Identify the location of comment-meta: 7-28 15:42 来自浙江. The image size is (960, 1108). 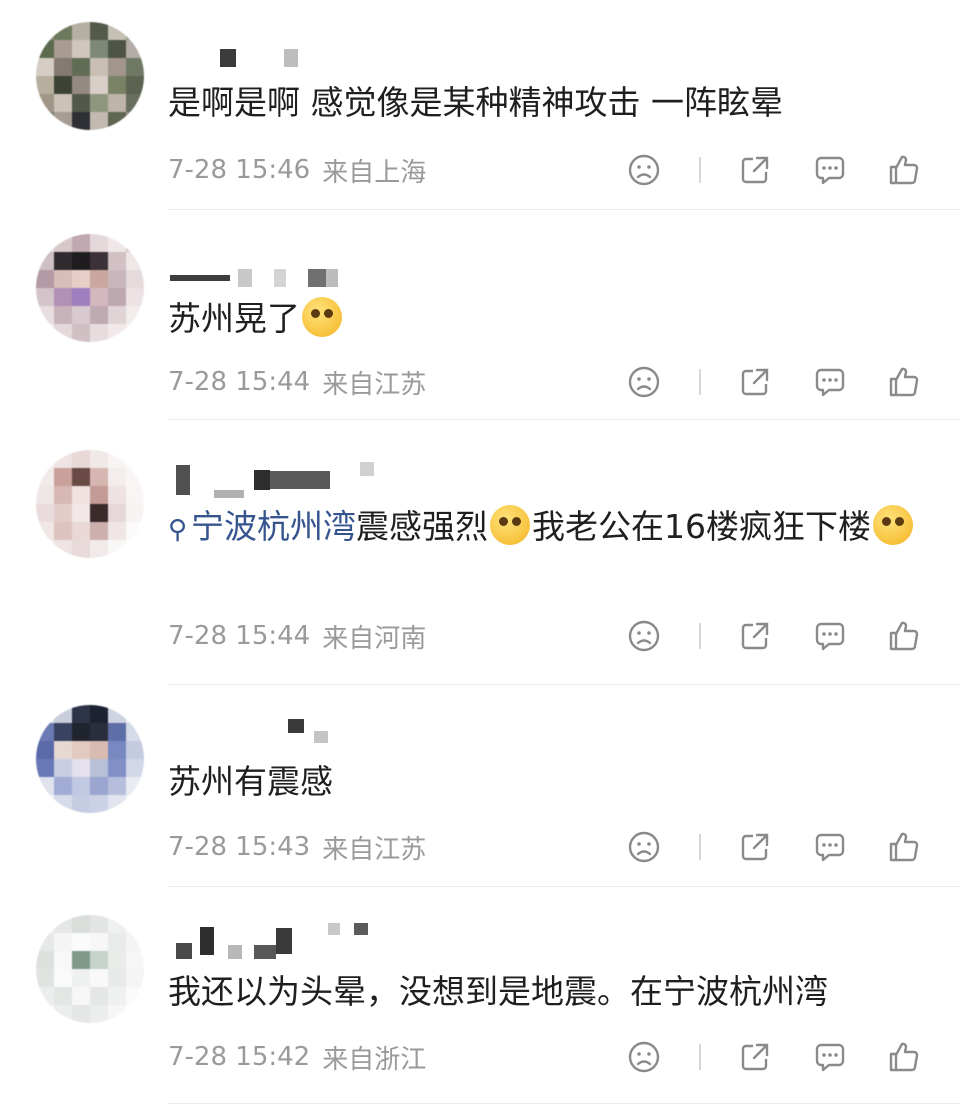
(297, 1057).